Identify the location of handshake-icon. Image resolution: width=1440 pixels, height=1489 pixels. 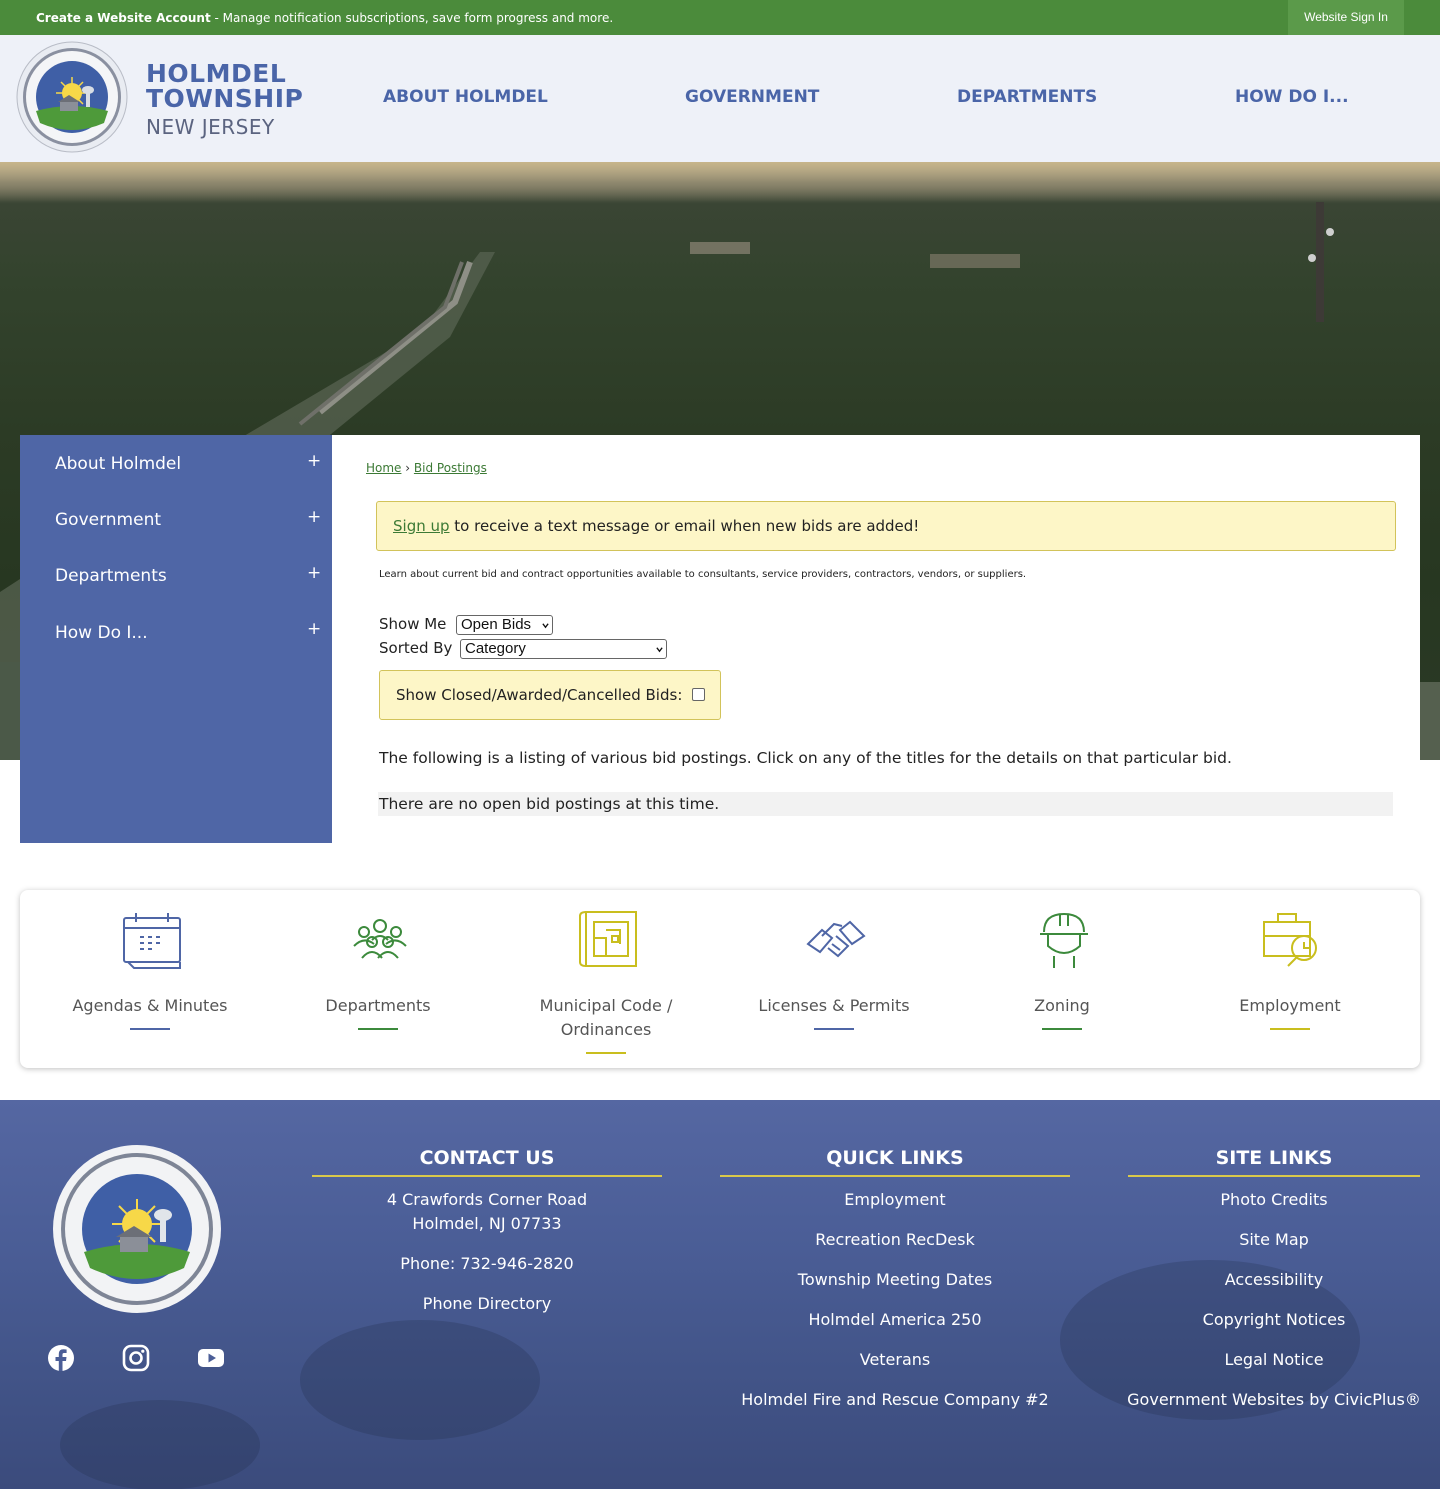
(836, 939).